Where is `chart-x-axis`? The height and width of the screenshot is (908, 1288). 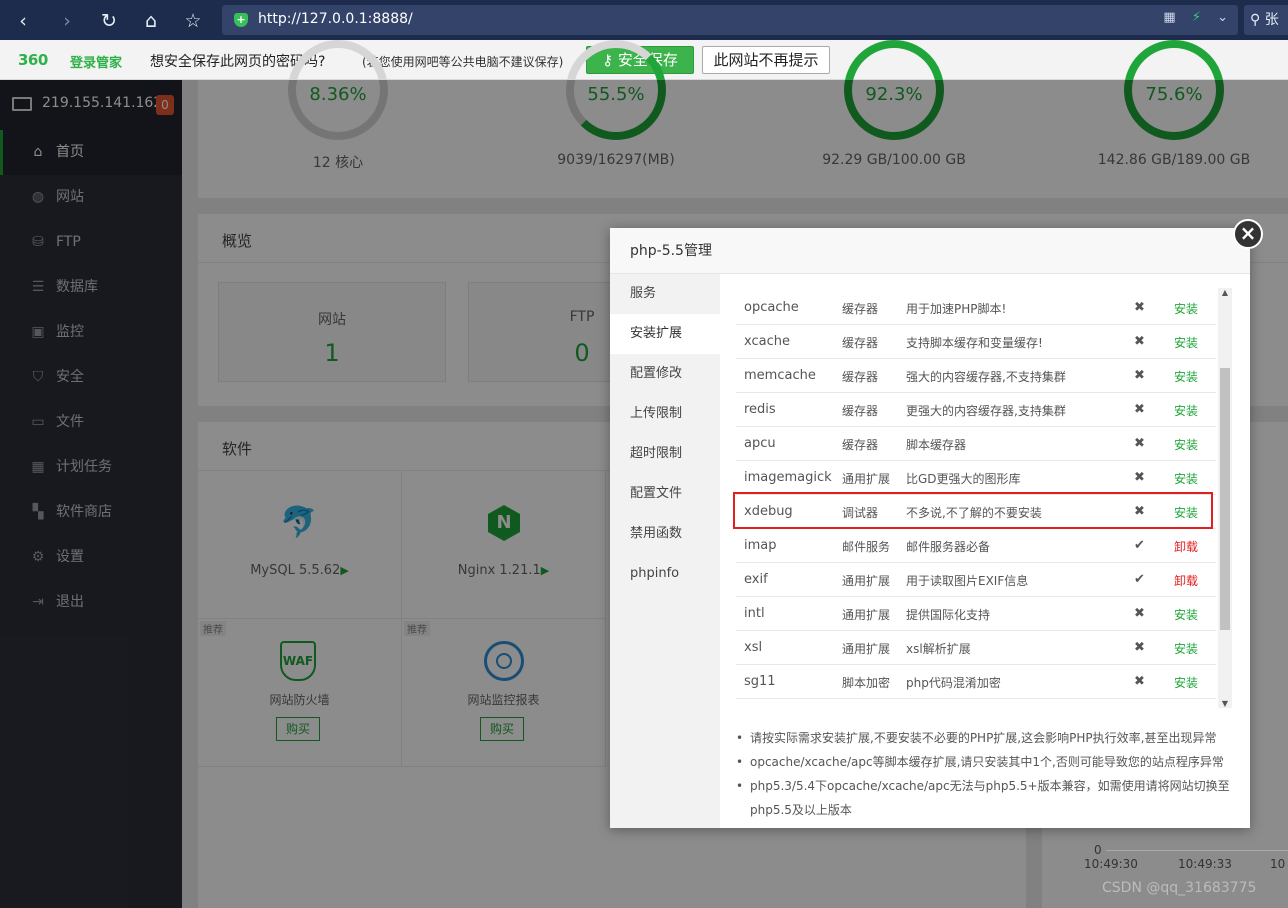
chart-x-axis is located at coordinates (1197, 850).